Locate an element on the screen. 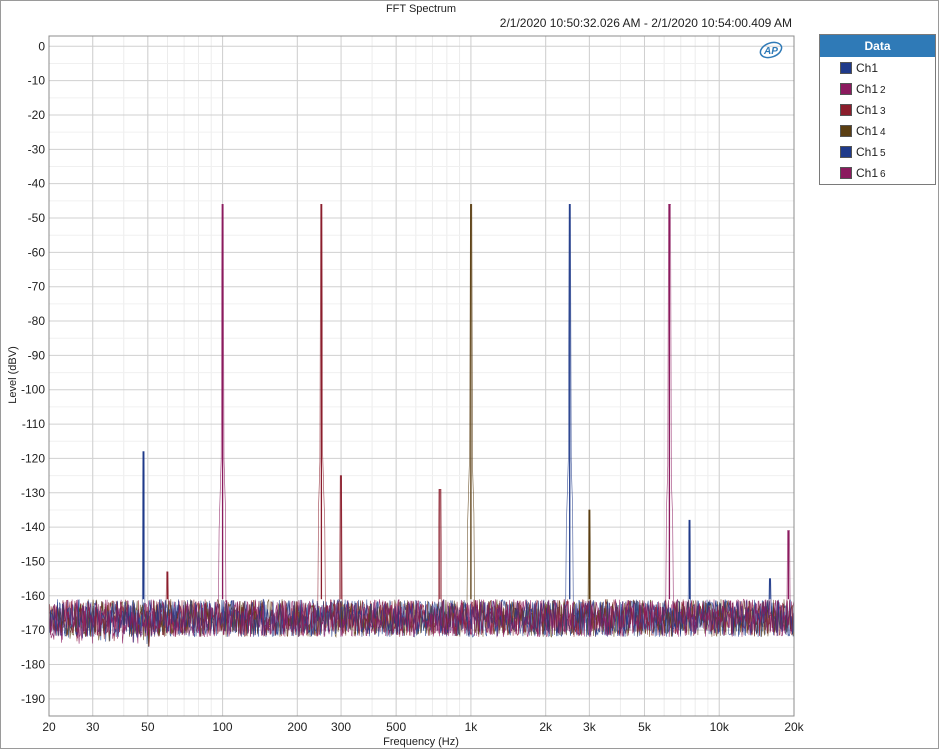 The image size is (939, 750). x-tick-label: 2k is located at coordinates (546, 727).